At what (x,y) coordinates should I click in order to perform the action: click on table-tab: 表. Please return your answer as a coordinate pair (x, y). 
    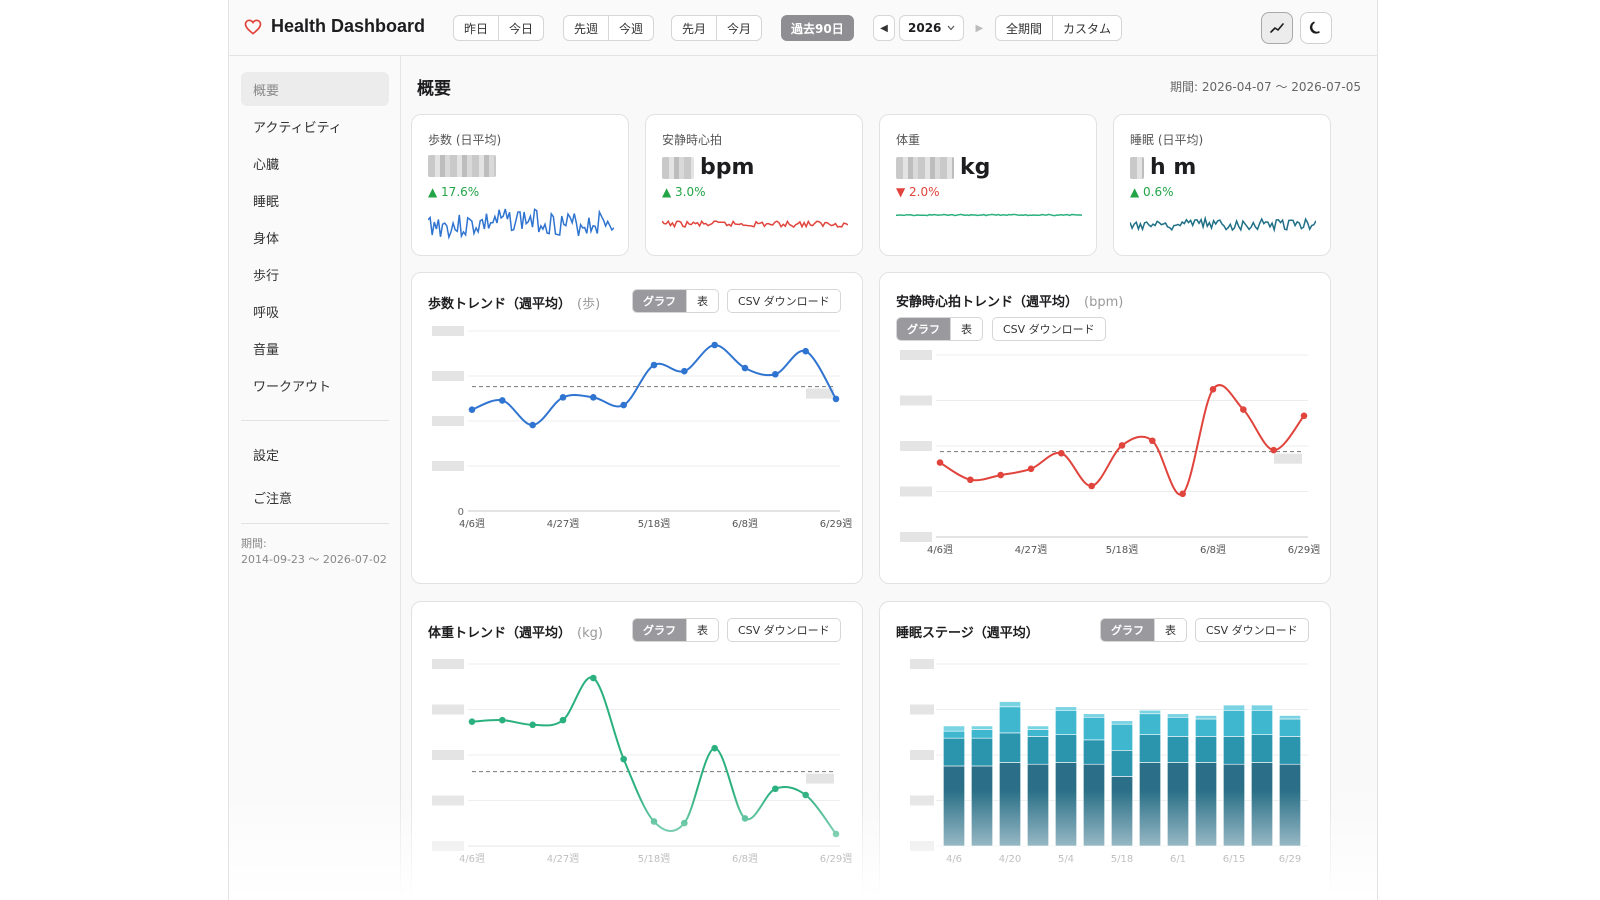
    Looking at the image, I should click on (1170, 630).